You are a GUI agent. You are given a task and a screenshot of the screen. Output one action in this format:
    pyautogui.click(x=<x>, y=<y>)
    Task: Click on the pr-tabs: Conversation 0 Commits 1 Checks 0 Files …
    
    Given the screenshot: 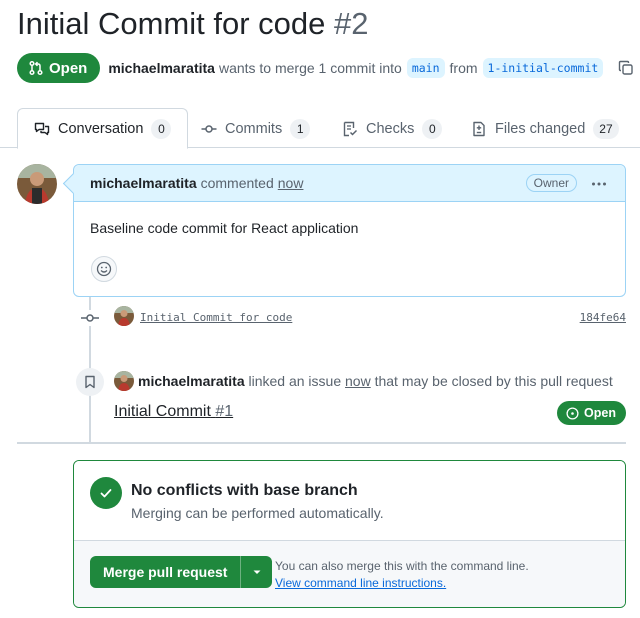 What is the action you would take?
    pyautogui.click(x=320, y=128)
    